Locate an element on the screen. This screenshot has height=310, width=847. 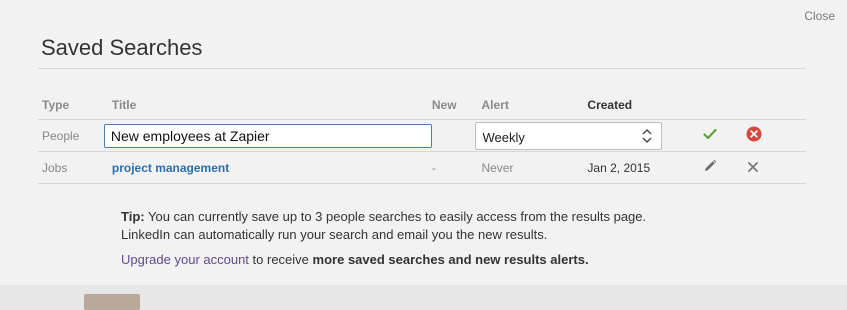
table-row-editing: People Weekly is located at coordinates (422, 135).